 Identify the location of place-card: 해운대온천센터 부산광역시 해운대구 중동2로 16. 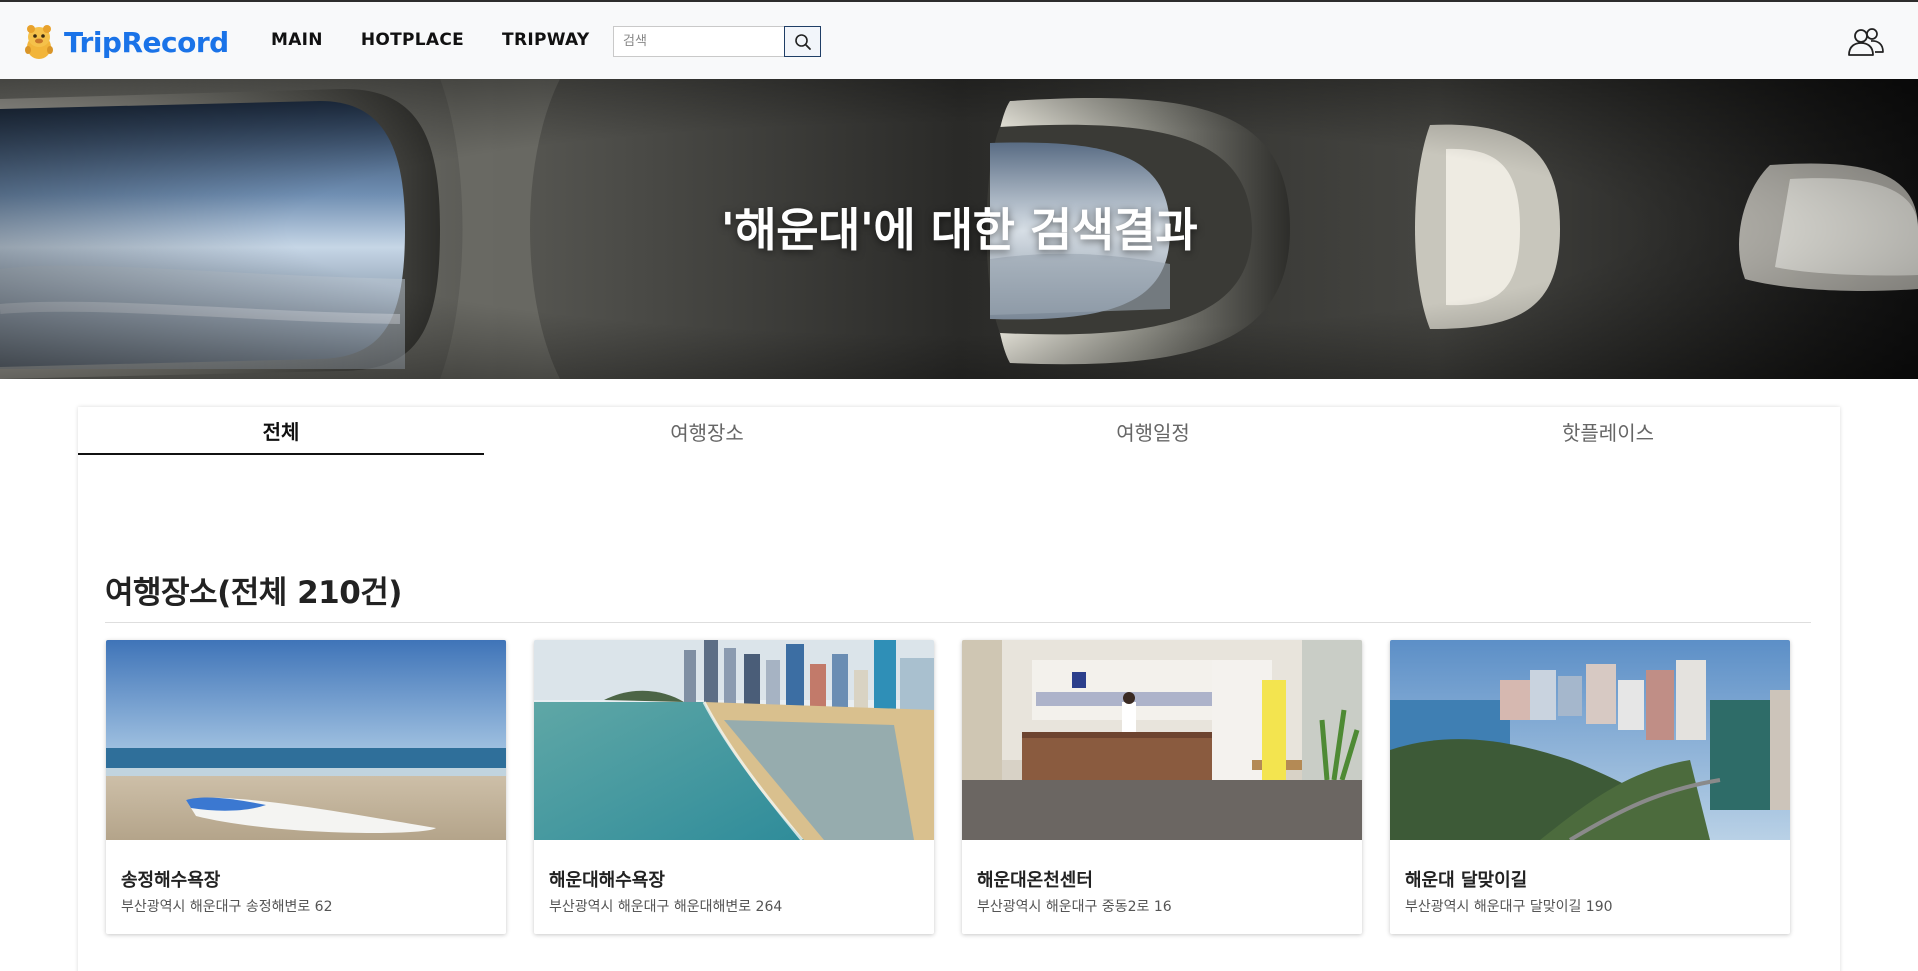
(1162, 787).